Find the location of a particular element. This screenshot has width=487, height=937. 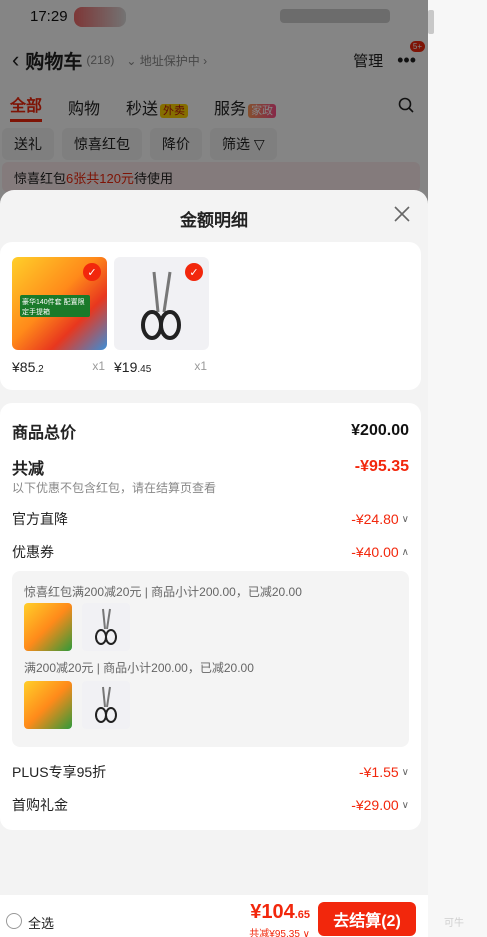

close-icon is located at coordinates (402, 214).